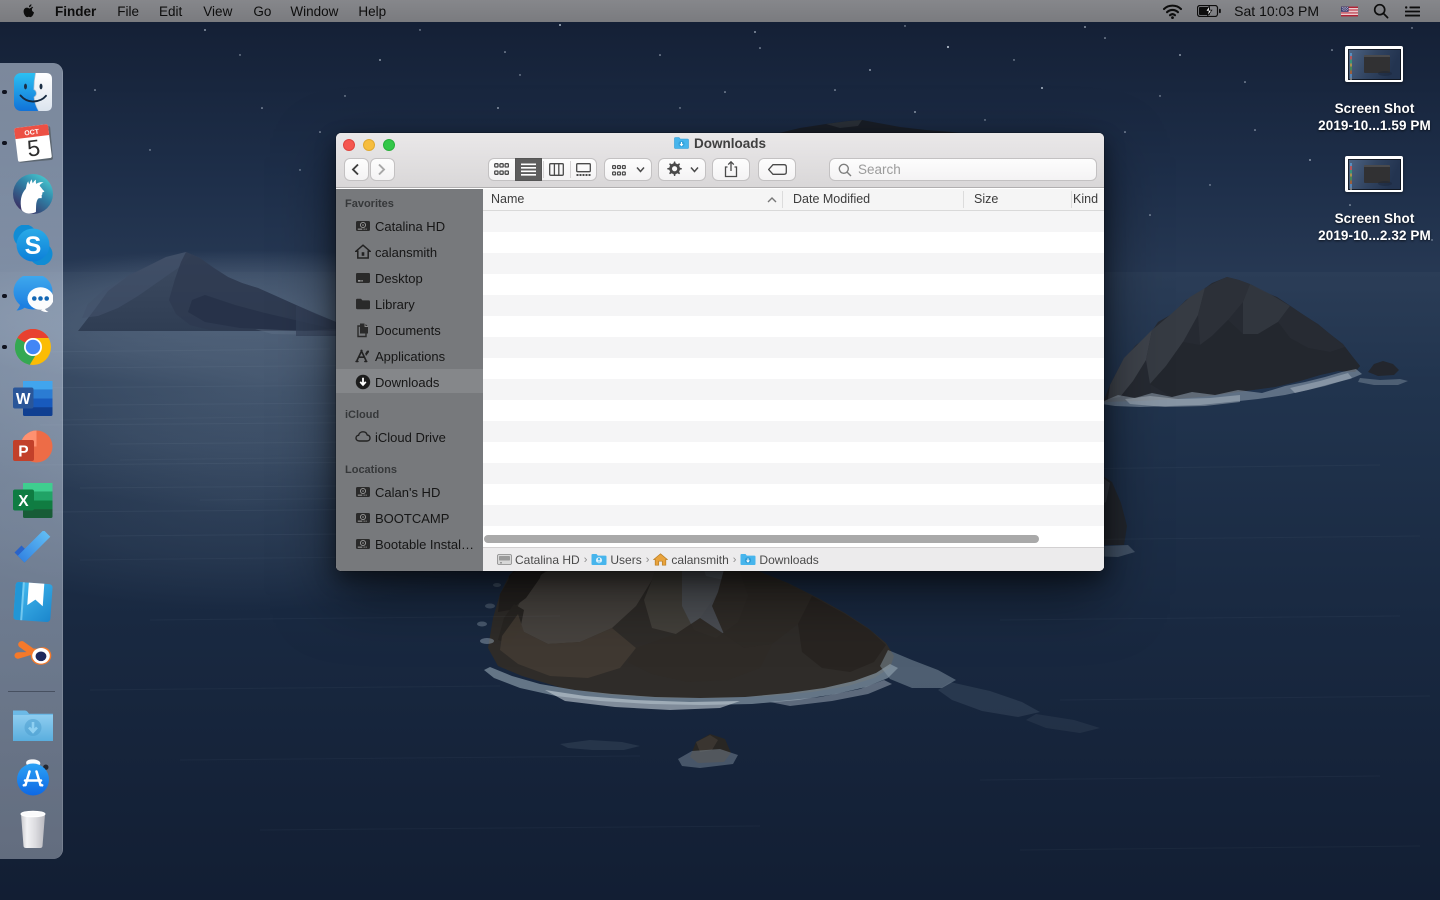  Describe the element at coordinates (23, 452) in the screenshot. I see `svg-text: P` at that location.